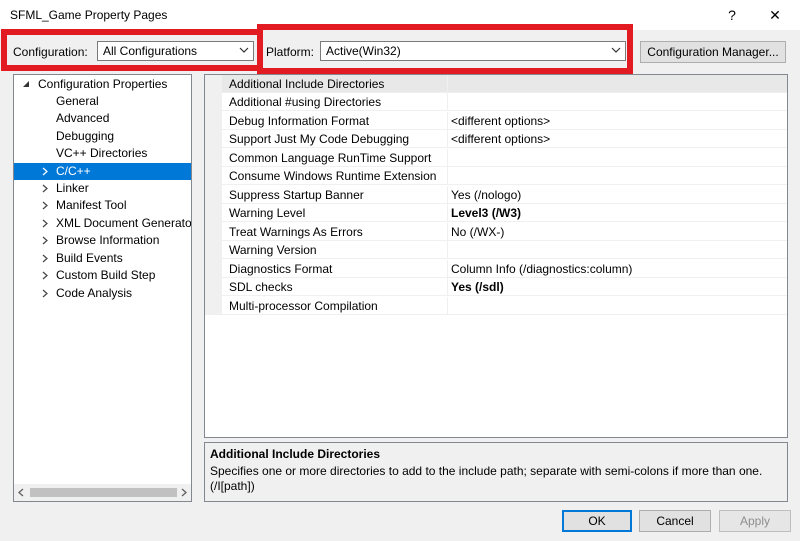 The height and width of the screenshot is (541, 800). I want to click on property-value: Level3 (/W3), so click(486, 213).